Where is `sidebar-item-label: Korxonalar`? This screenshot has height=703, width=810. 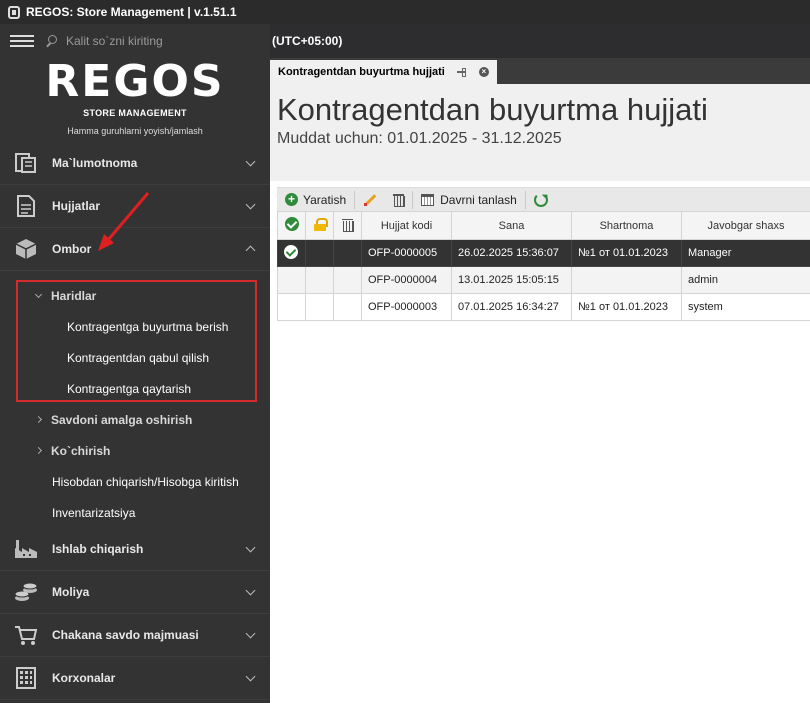 sidebar-item-label: Korxonalar is located at coordinates (84, 678).